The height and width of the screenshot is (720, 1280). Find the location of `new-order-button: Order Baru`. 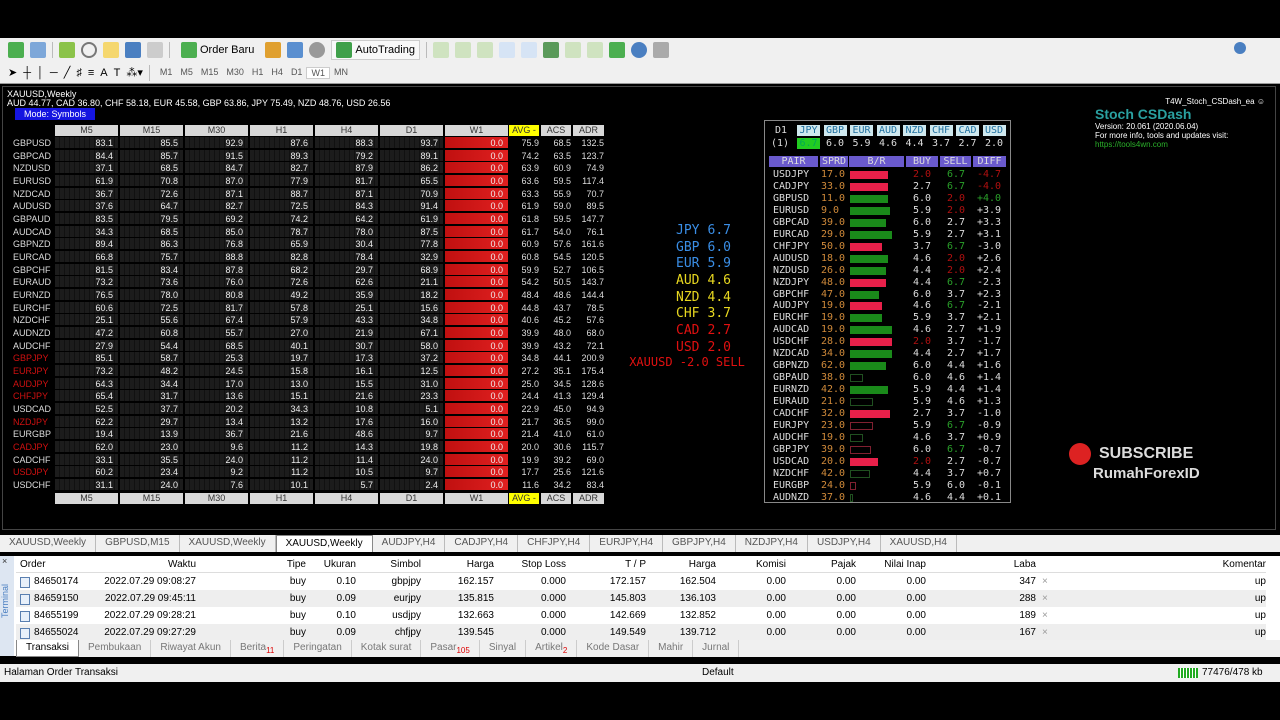

new-order-button: Order Baru is located at coordinates (217, 50).